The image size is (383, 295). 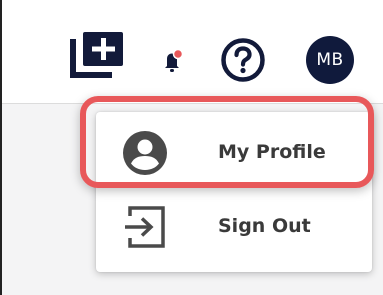 I want to click on add-box-icon, so click(x=100, y=56).